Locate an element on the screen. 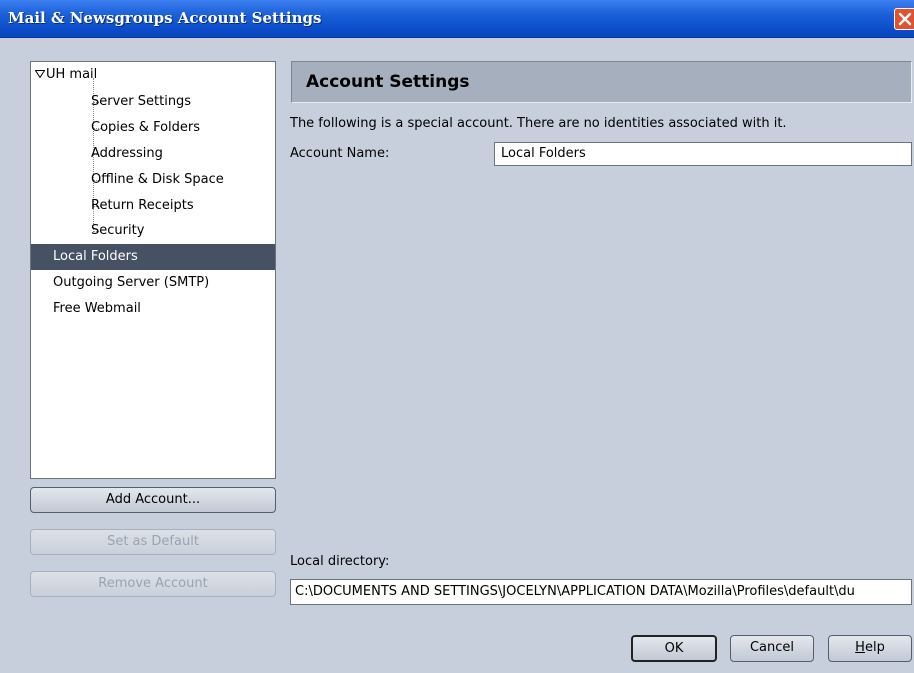 This screenshot has height=673, width=914. tree-item-label: Addressing is located at coordinates (127, 153).